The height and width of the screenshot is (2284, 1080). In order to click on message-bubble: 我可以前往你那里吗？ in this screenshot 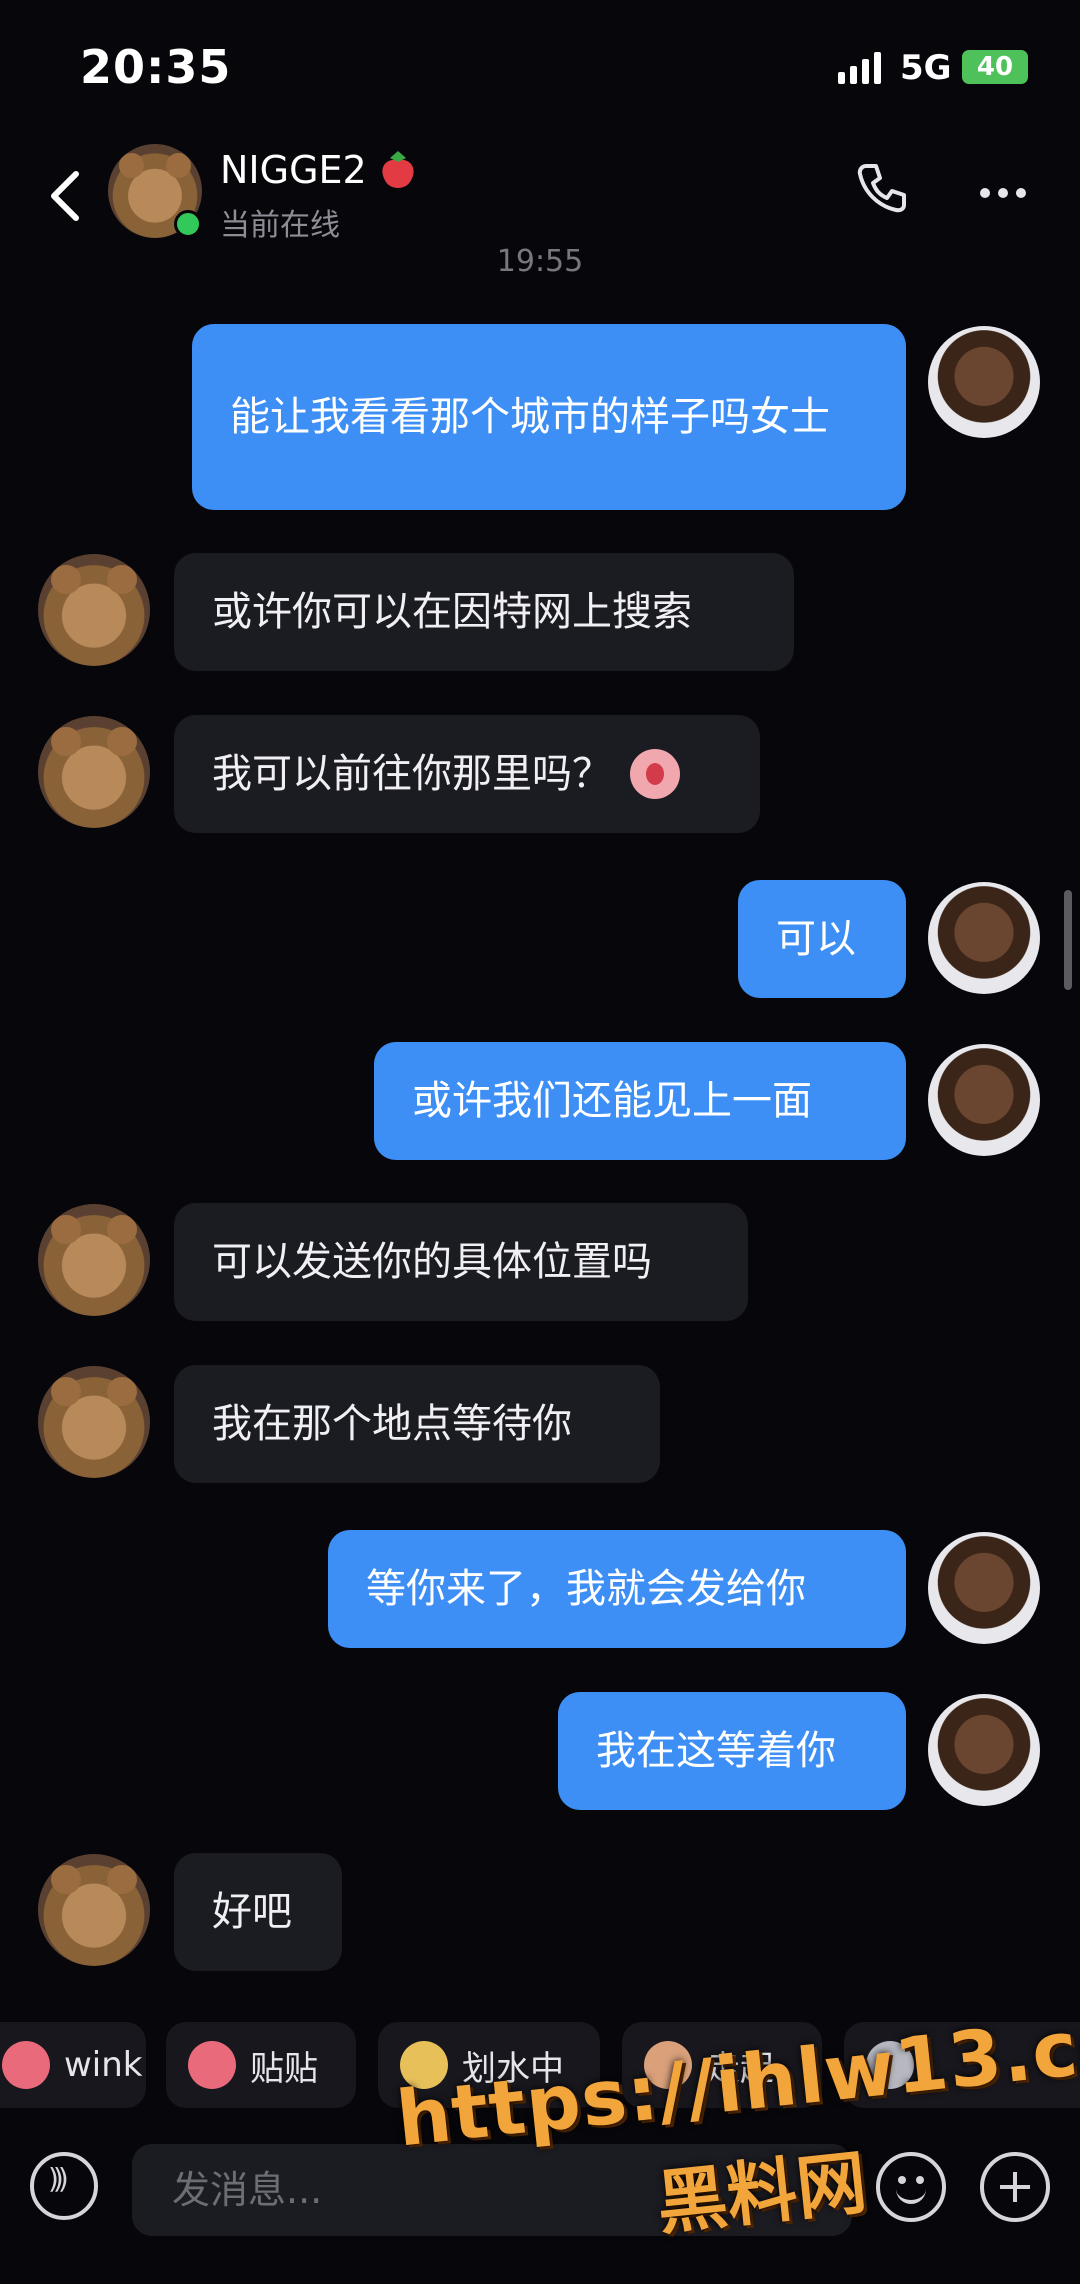, I will do `click(467, 774)`.